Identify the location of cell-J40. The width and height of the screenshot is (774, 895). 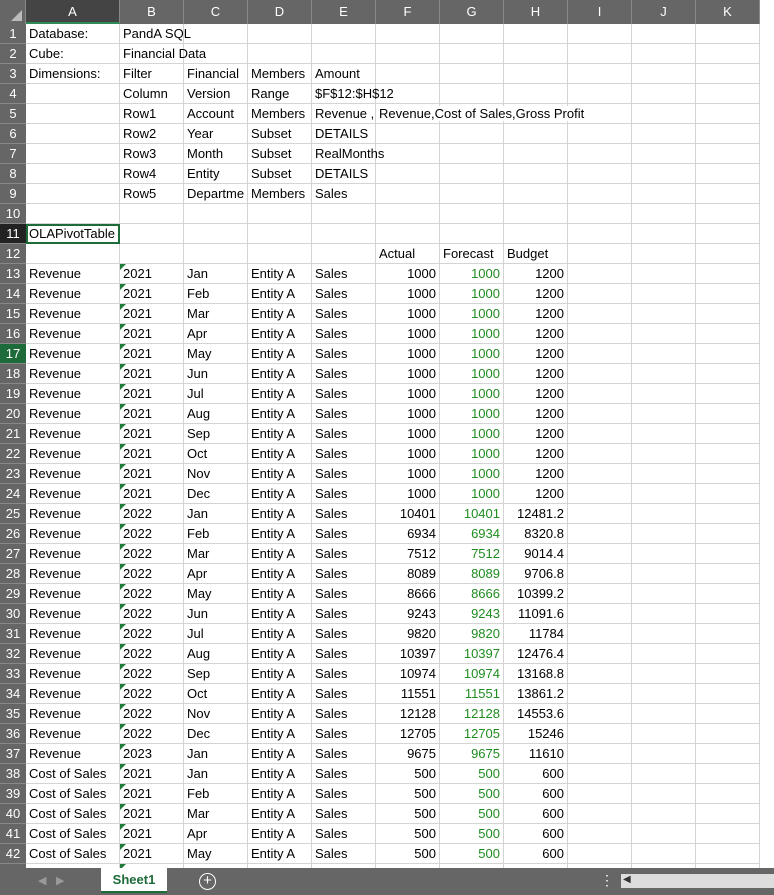
(664, 814).